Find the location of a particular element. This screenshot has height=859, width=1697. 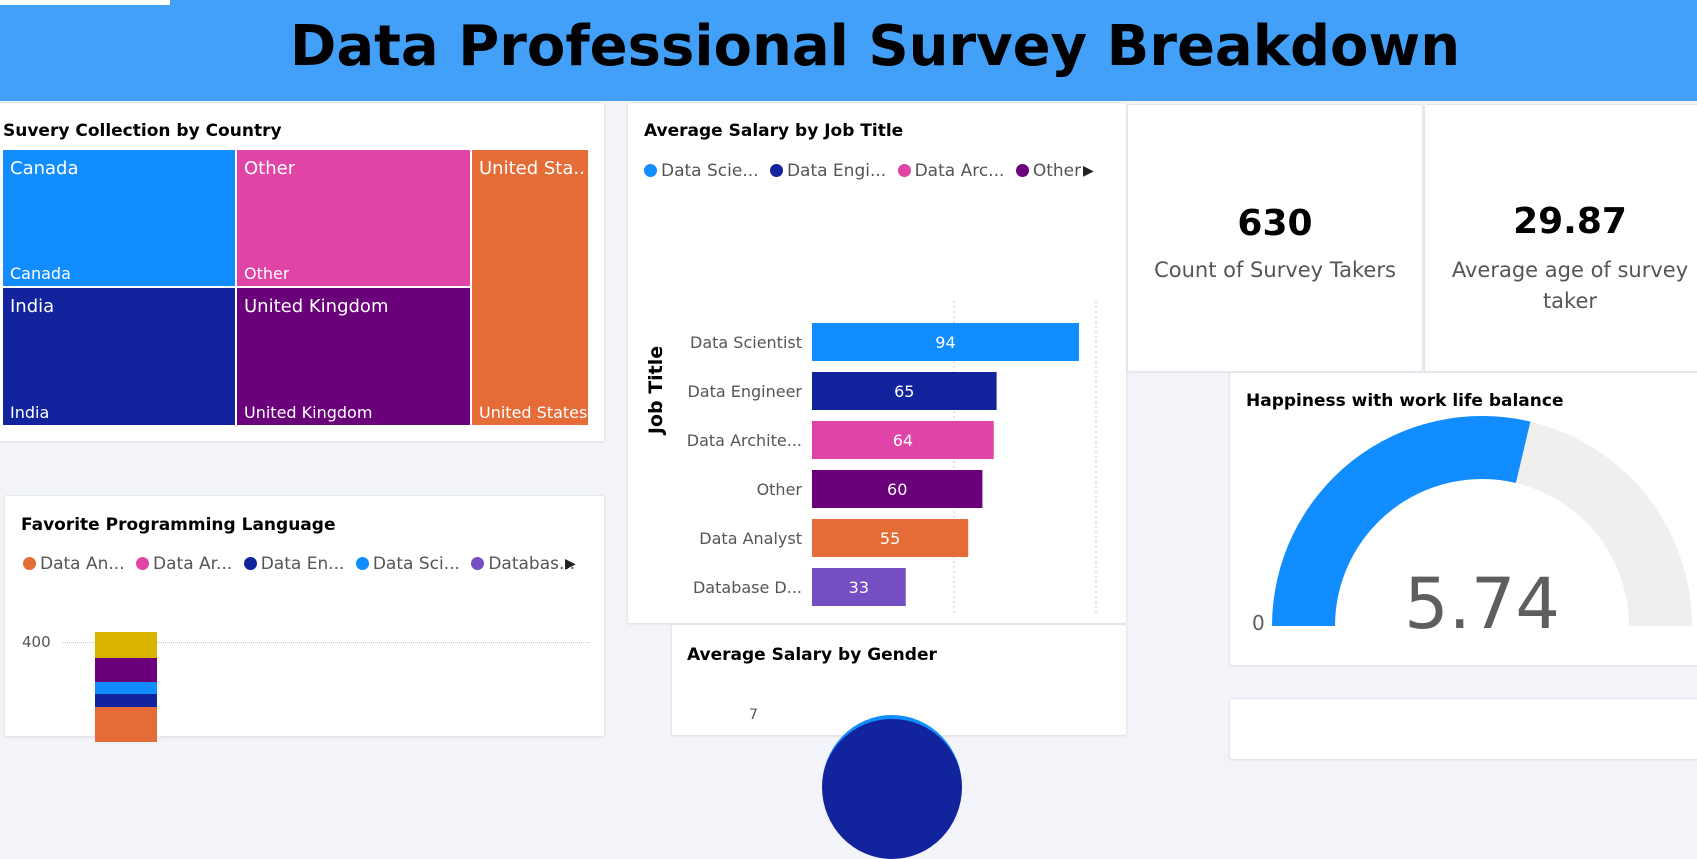

kpi-age-value: 29.87 is located at coordinates (1570, 221).